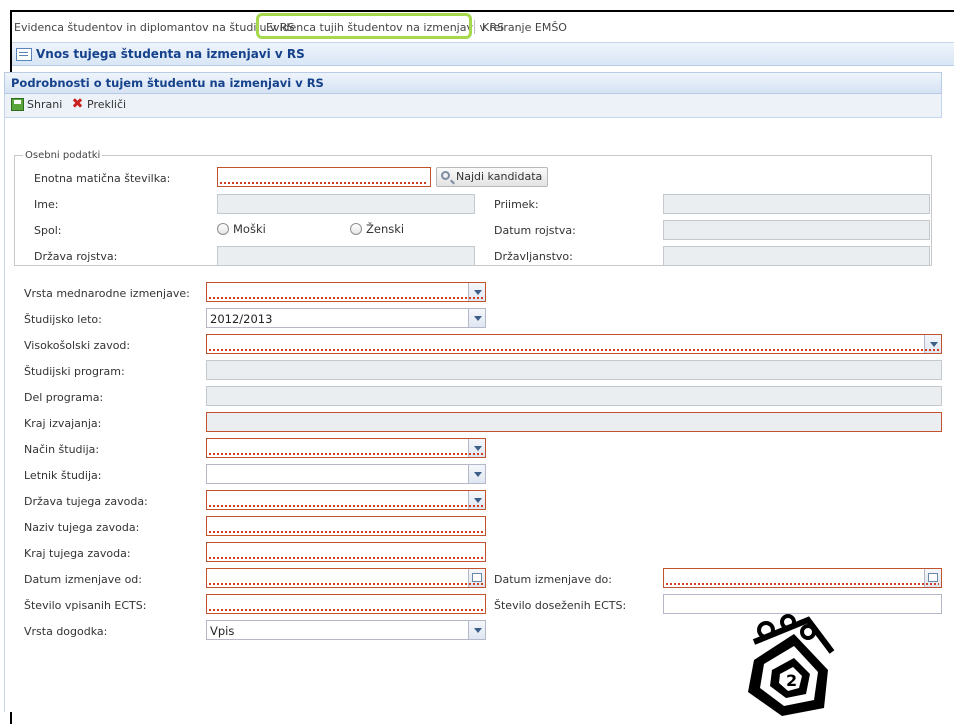 This screenshot has height=724, width=954. Describe the element at coordinates (553, 579) in the screenshot. I see `datum-izmenjave-do-label: Datum izmenjave do:` at that location.